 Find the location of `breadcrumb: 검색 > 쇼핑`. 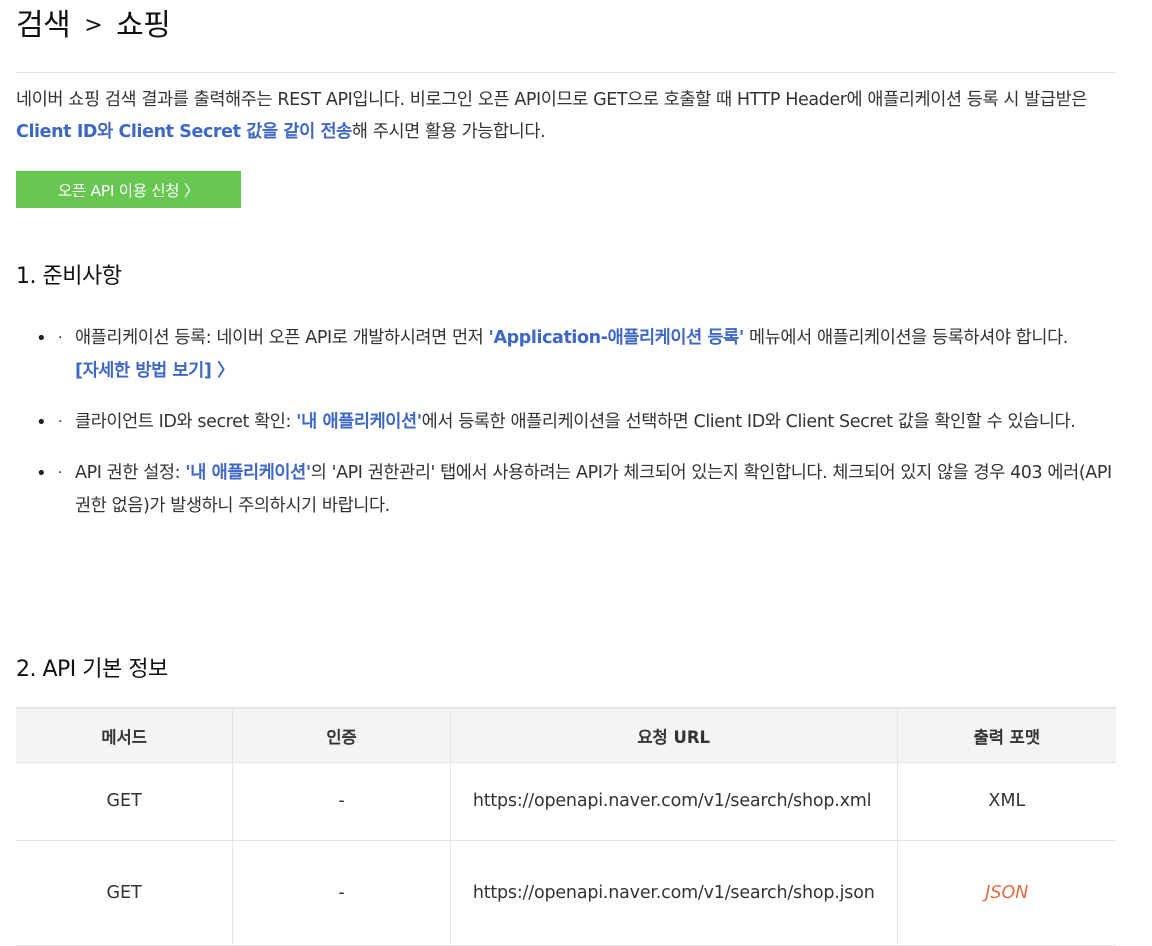

breadcrumb: 검색 > 쇼핑 is located at coordinates (93, 22).